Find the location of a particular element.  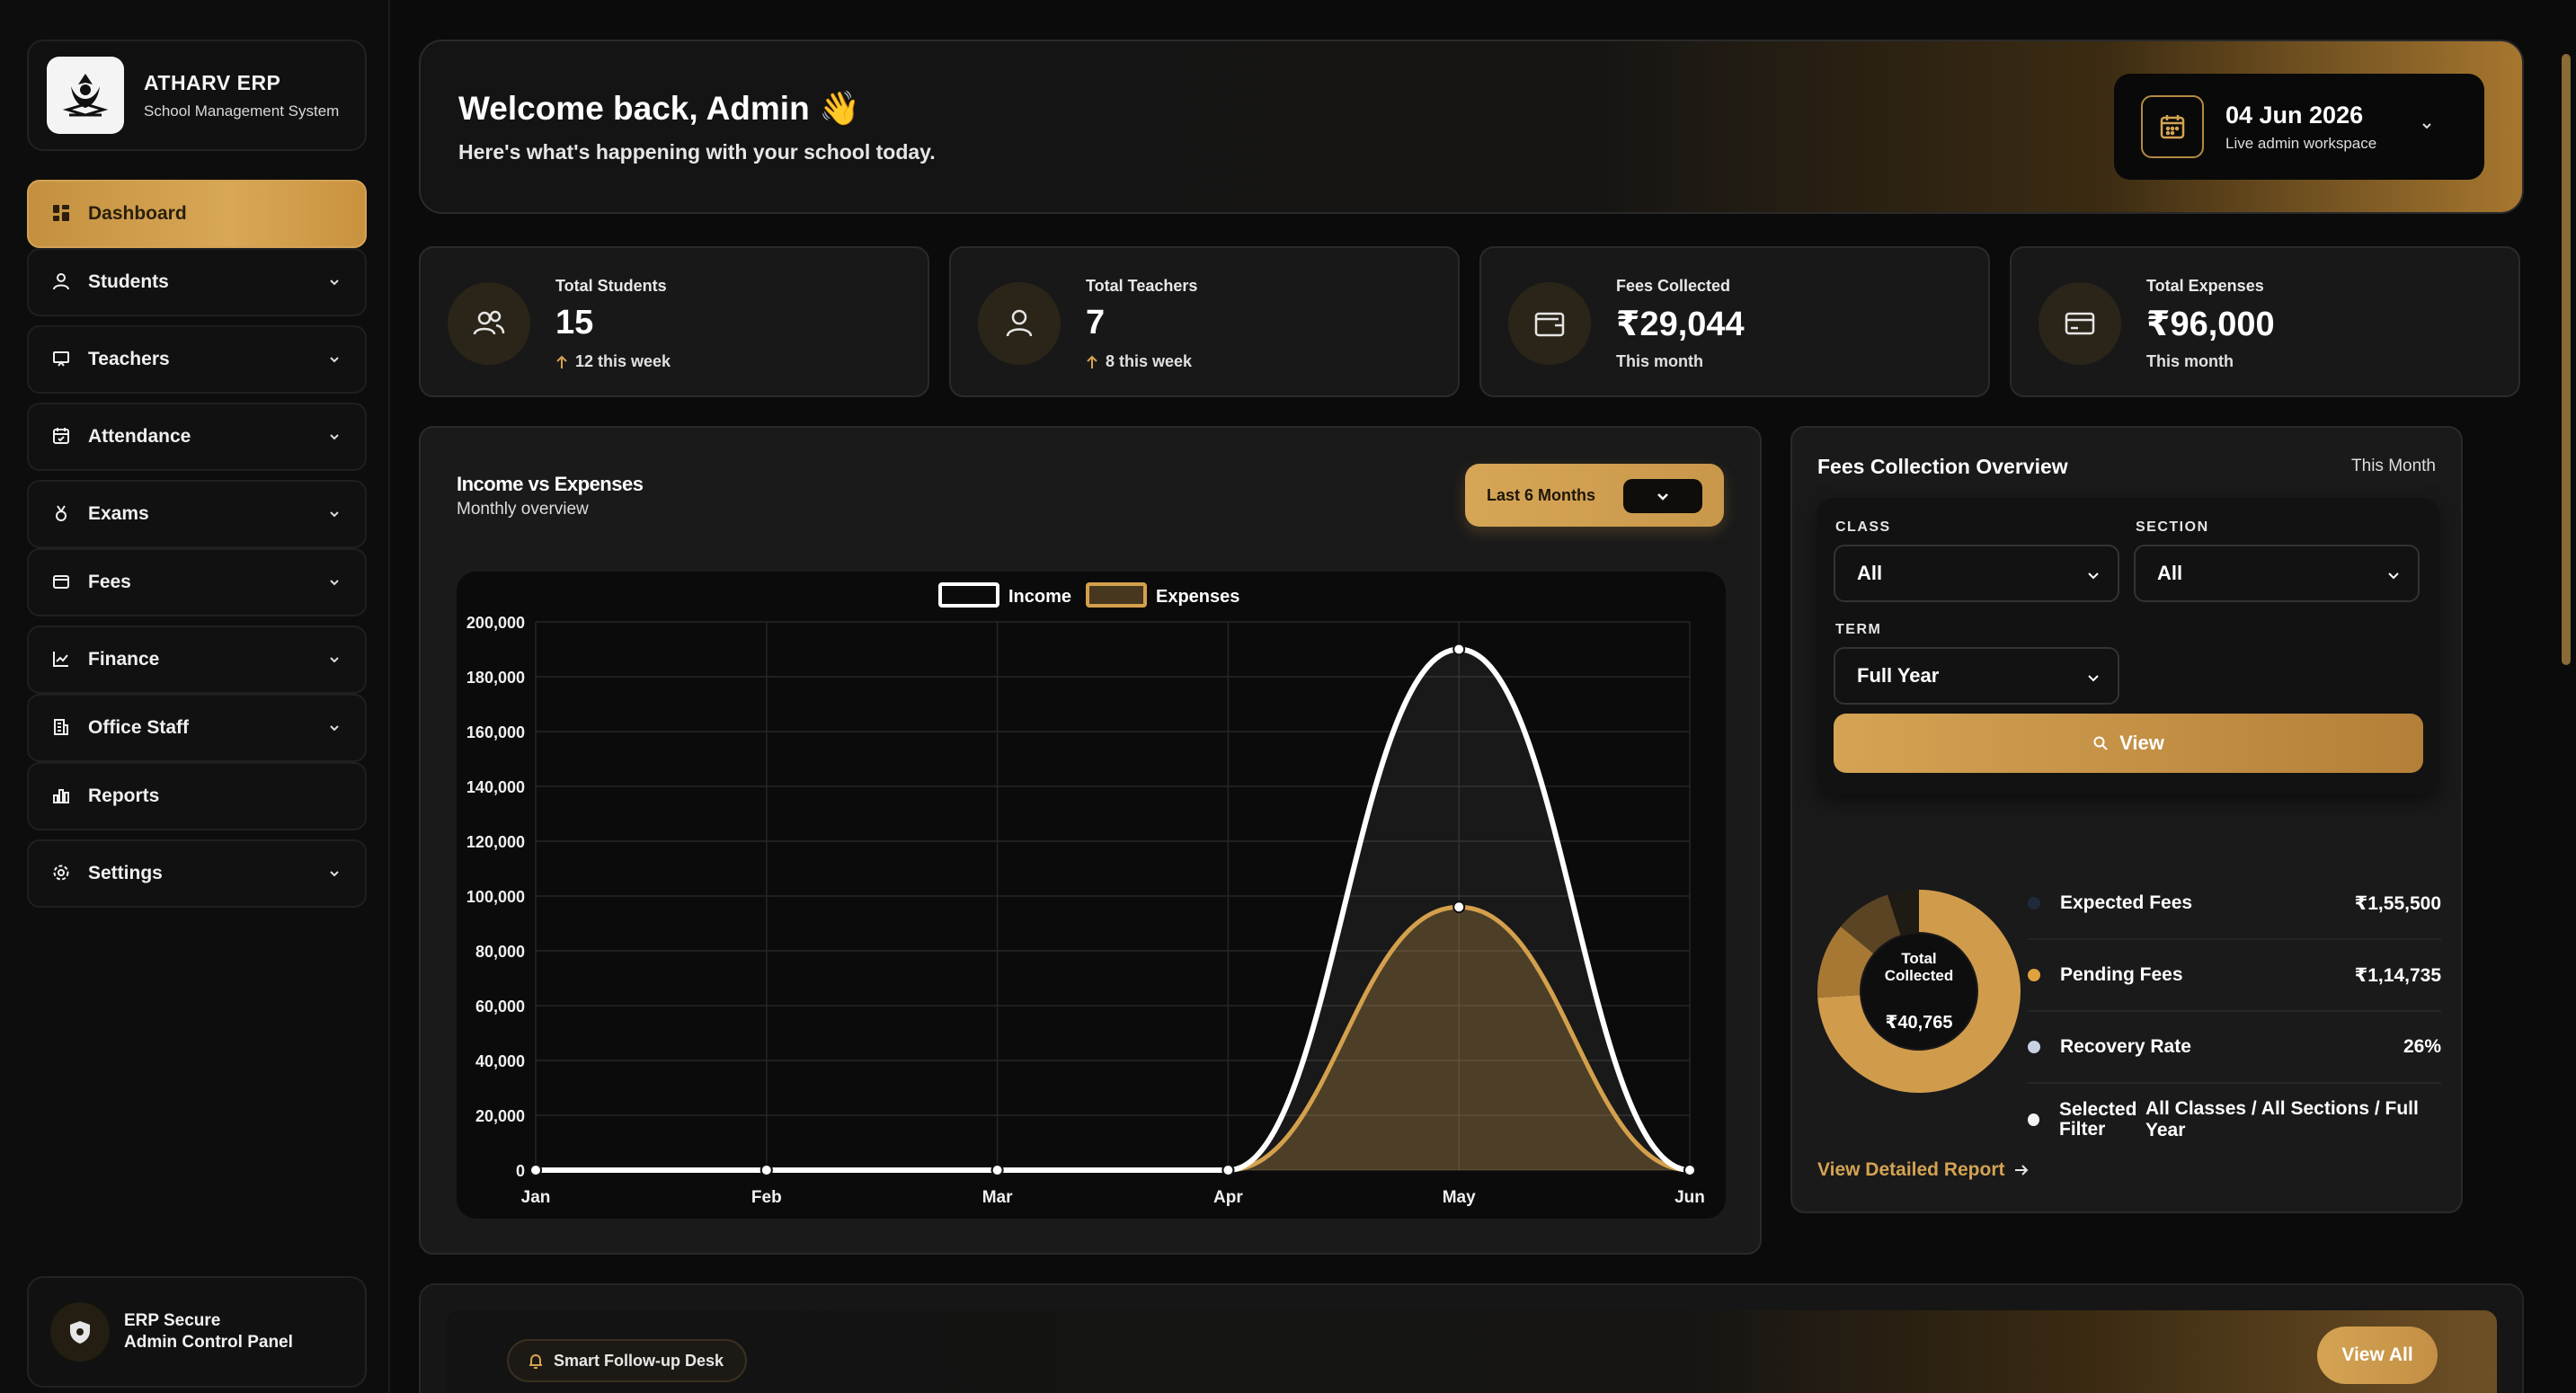

legend-value: 26% is located at coordinates (2422, 1046).